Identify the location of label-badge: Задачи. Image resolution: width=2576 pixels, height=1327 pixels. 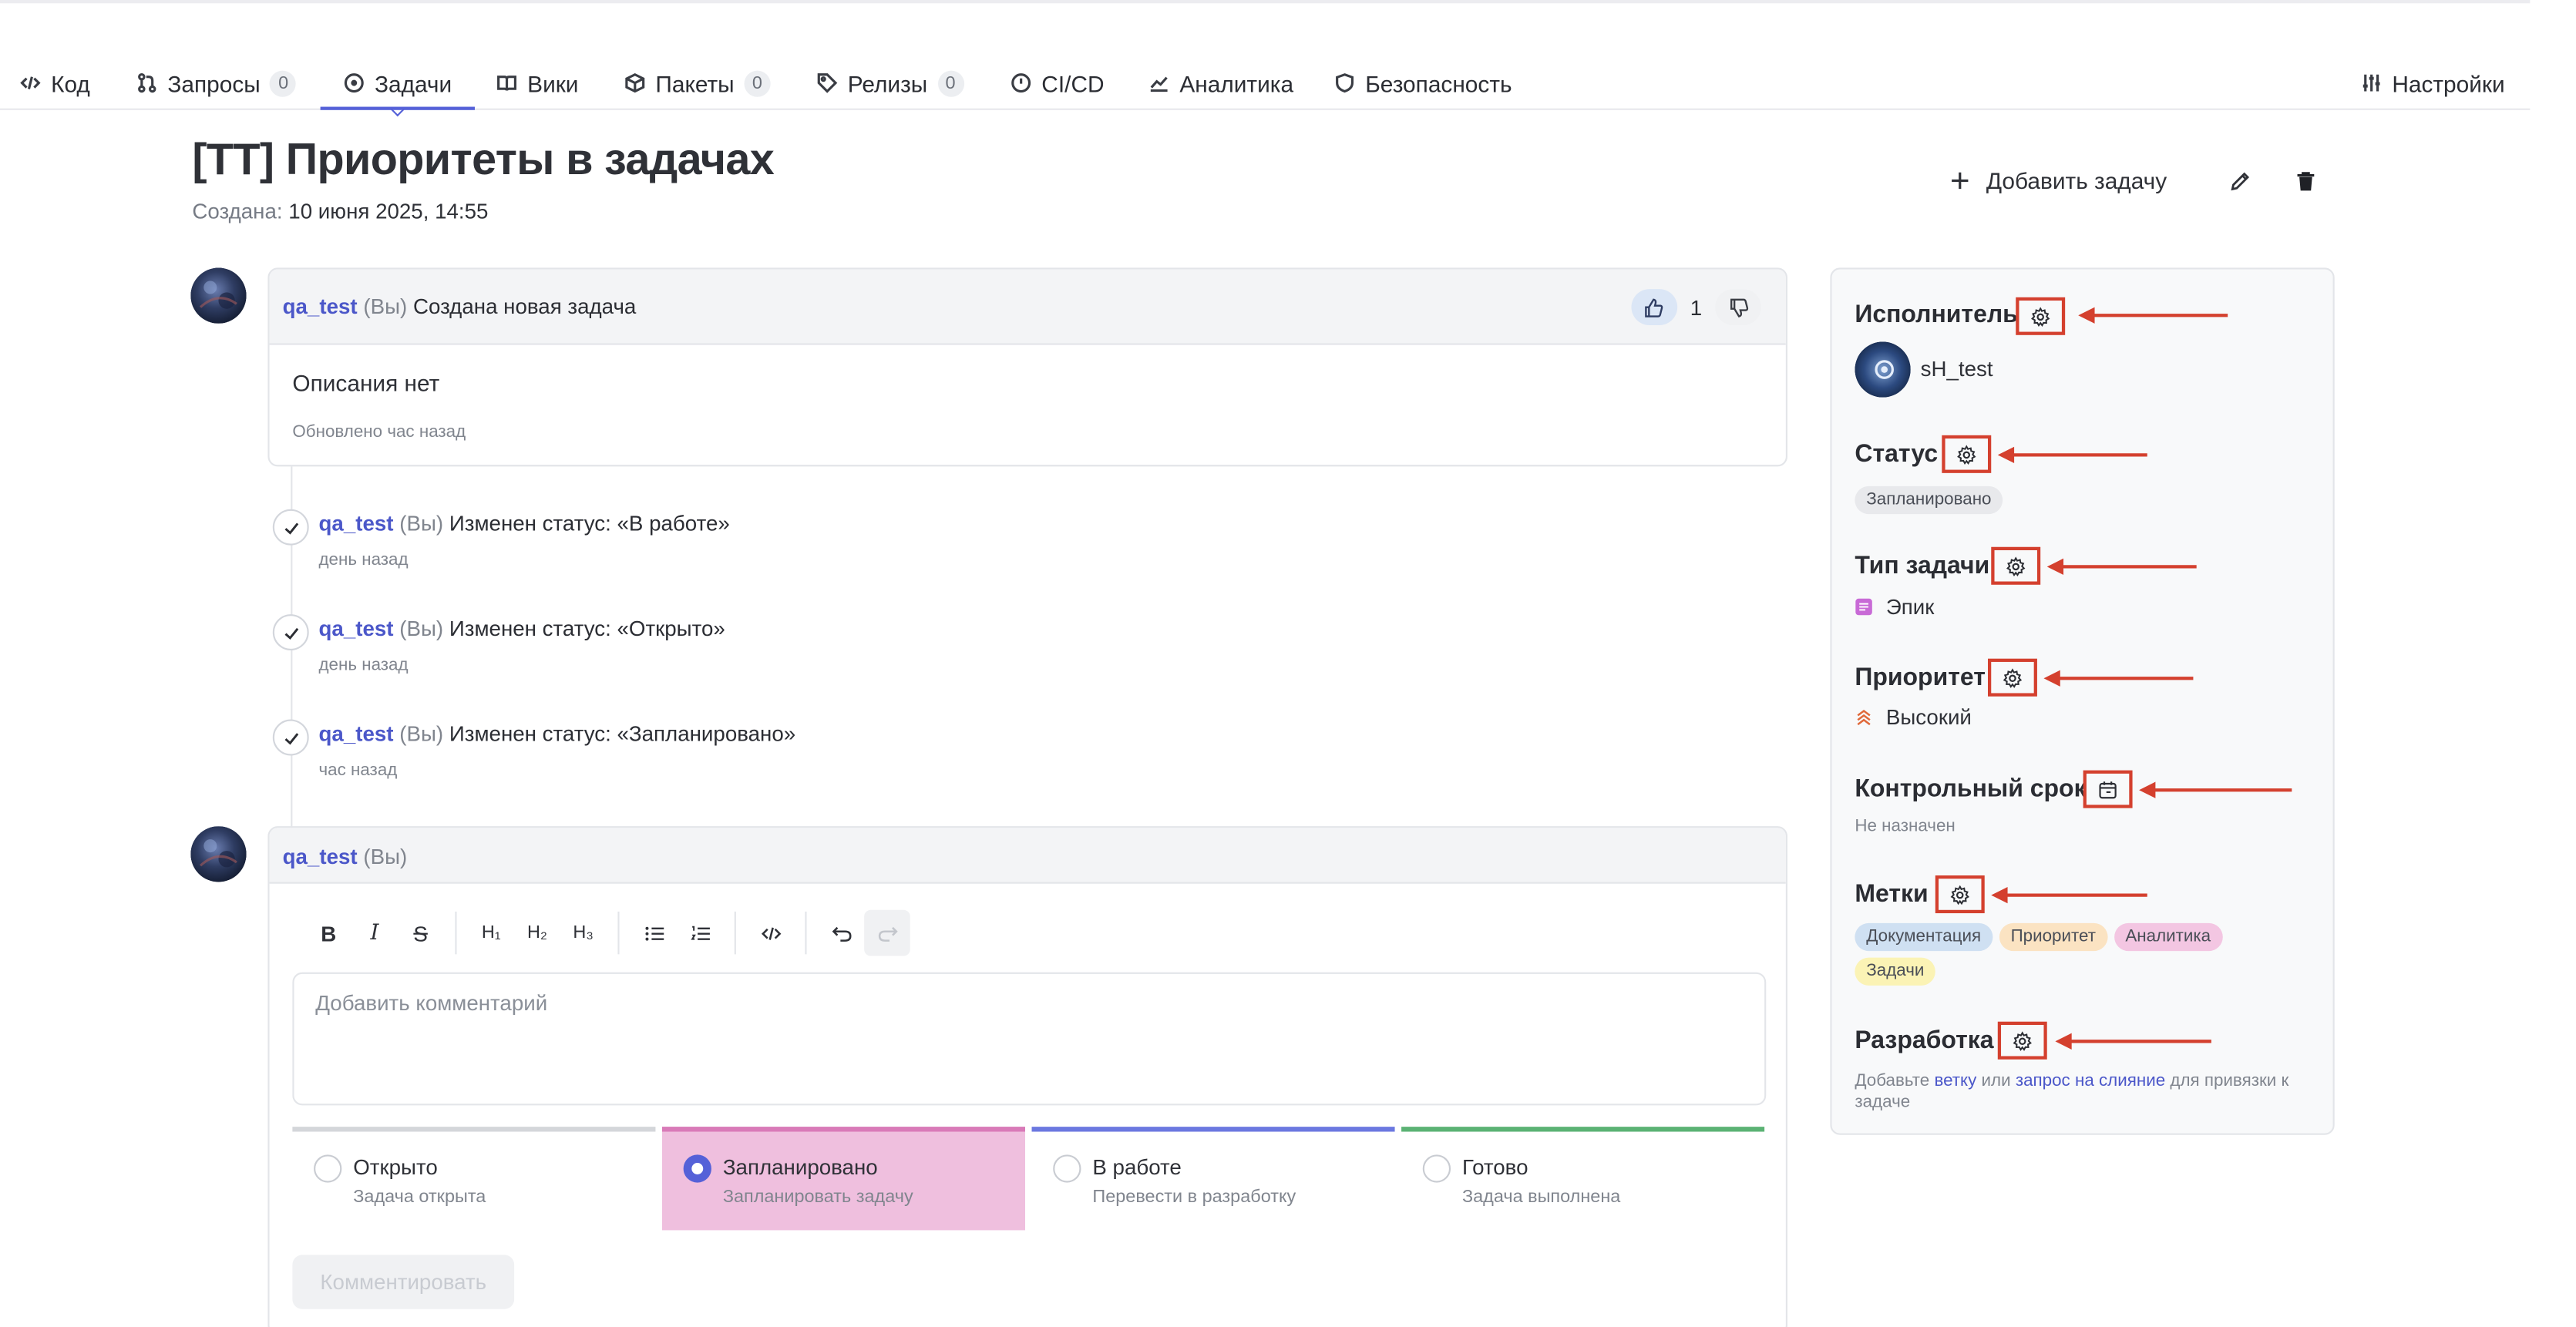
(1895, 971).